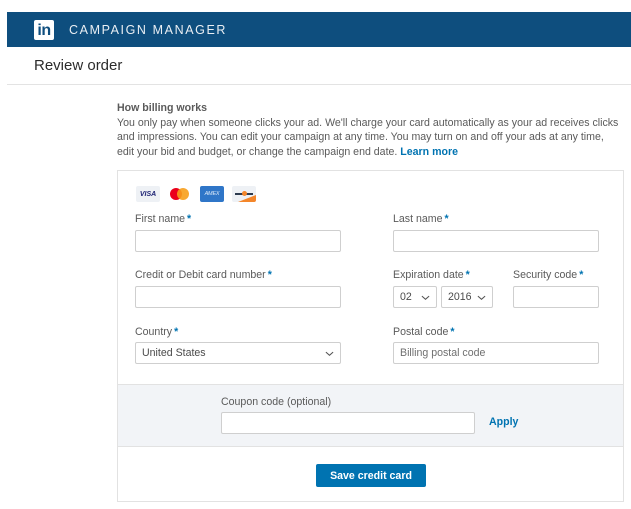 The image size is (631, 509). Describe the element at coordinates (200, 275) in the screenshot. I see `card-number-label-text: Credit or Debit card number` at that location.